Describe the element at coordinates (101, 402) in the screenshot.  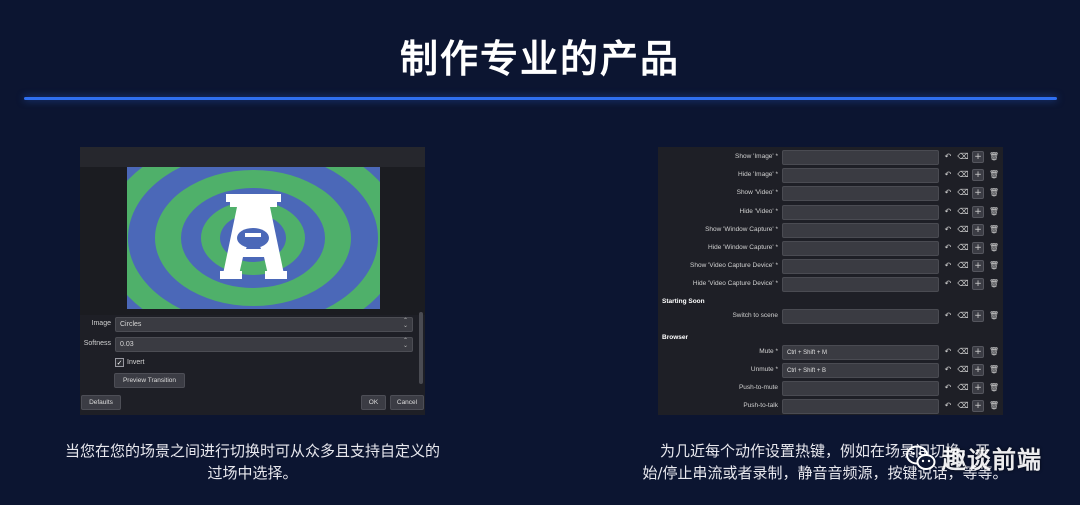
I see `defaults-button: Defaults` at that location.